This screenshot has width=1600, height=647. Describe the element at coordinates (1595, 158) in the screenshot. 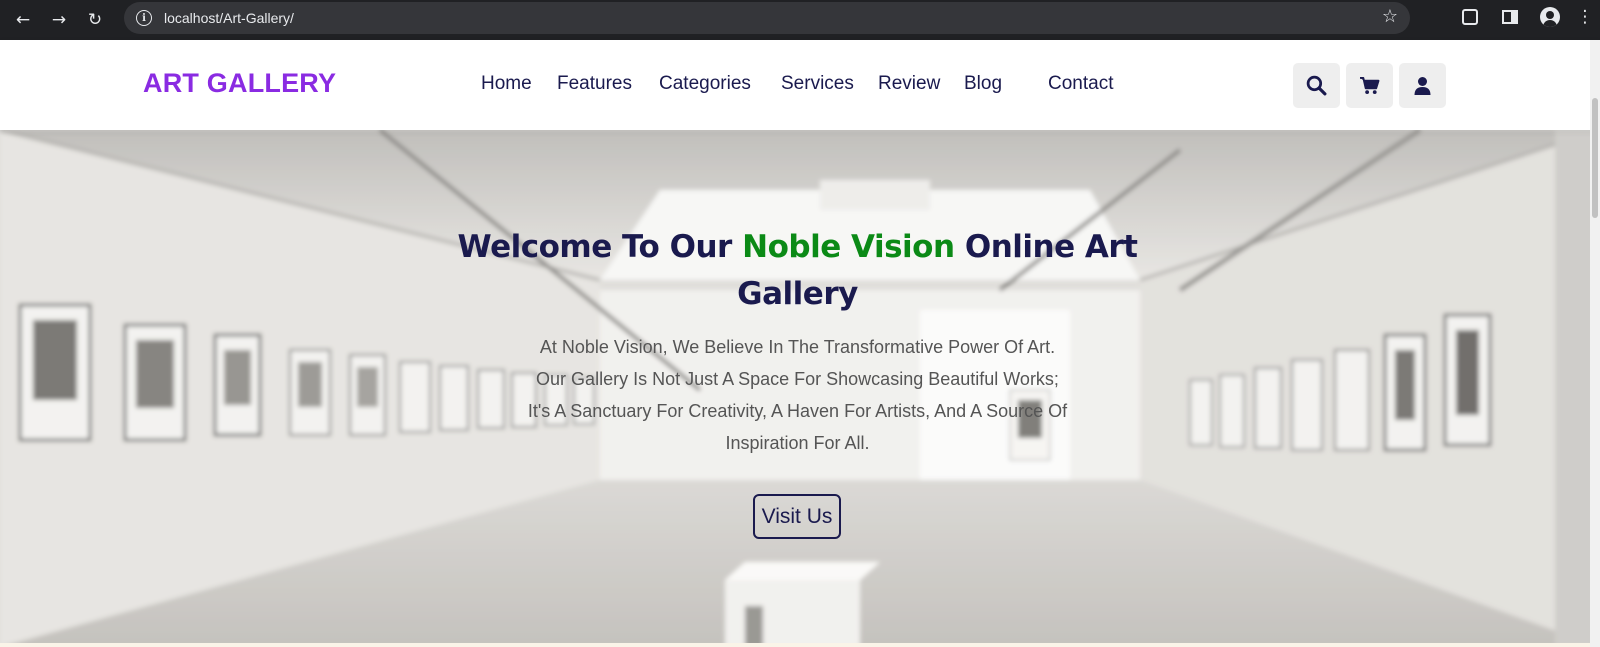

I see `scrollbar-thumb` at that location.